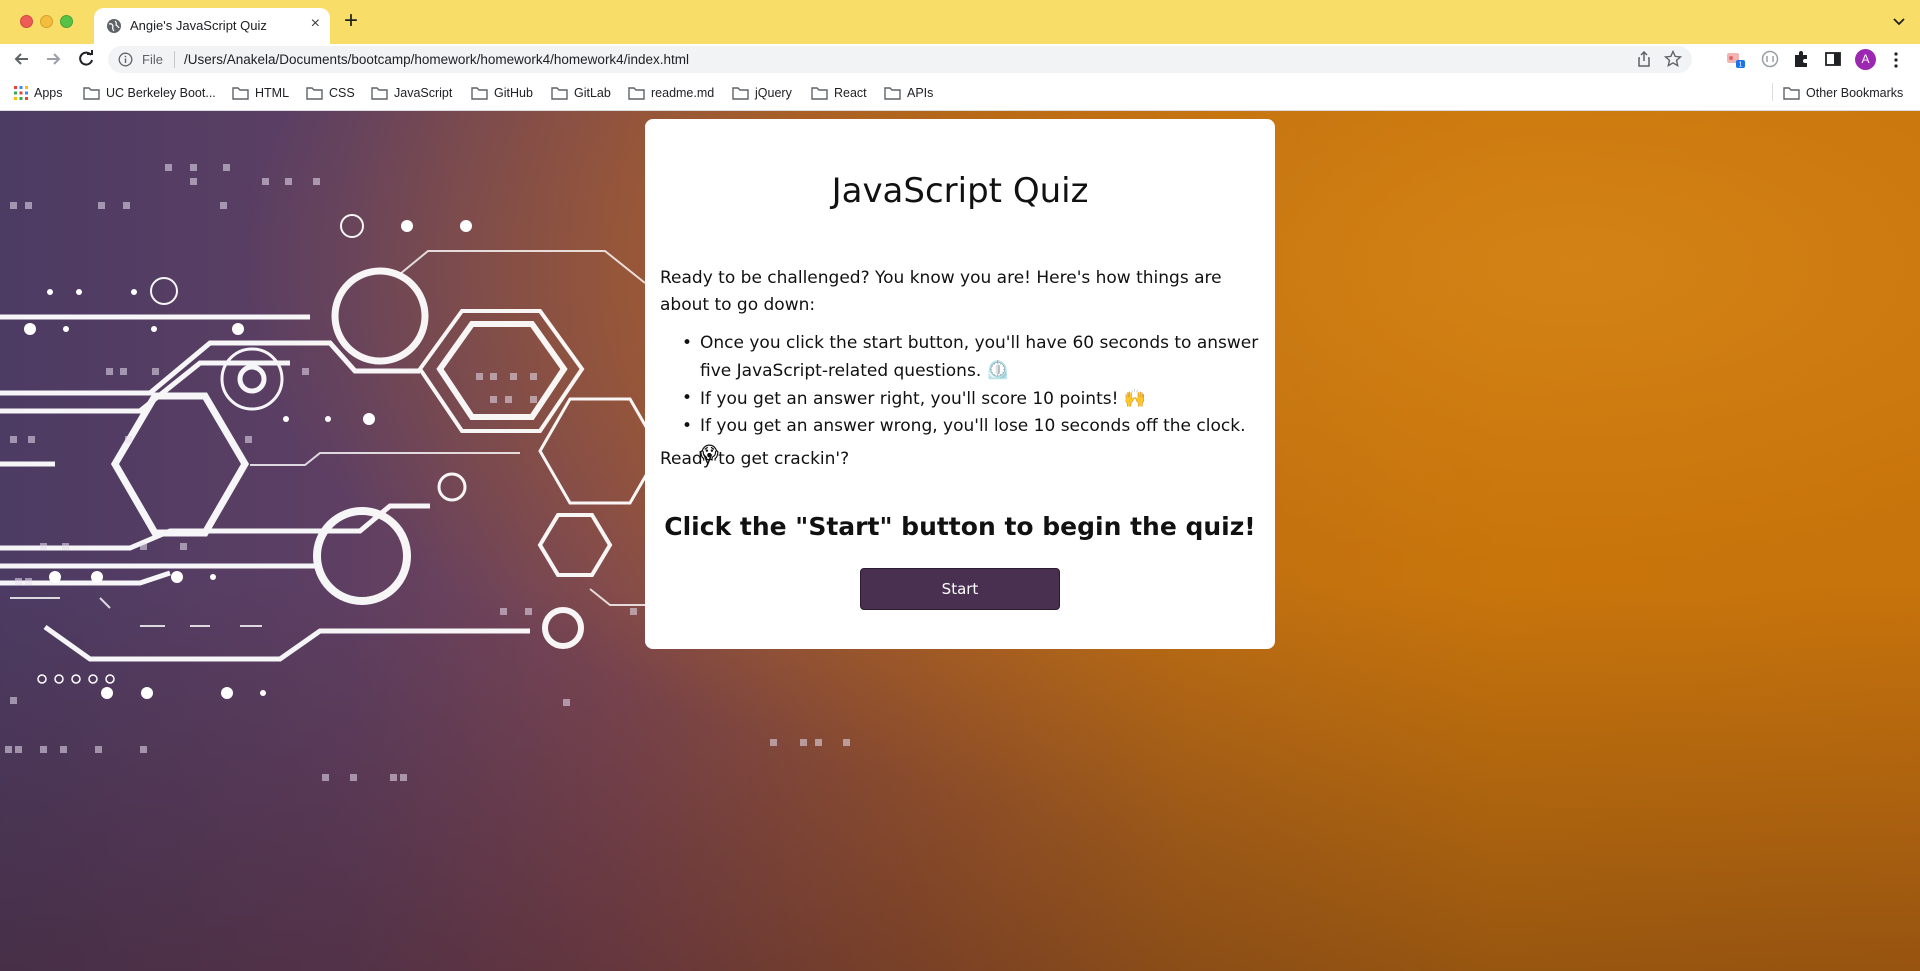 The image size is (1920, 971). What do you see at coordinates (1736, 59) in the screenshot?
I see `extension-badge-icon: 1` at bounding box center [1736, 59].